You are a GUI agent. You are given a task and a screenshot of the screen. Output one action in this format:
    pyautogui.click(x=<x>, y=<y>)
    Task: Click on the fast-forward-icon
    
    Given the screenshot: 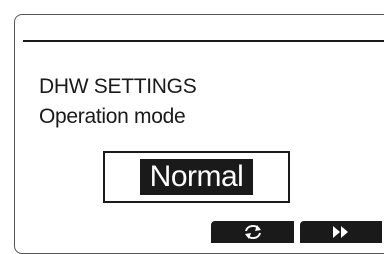 What is the action you would take?
    pyautogui.click(x=341, y=232)
    